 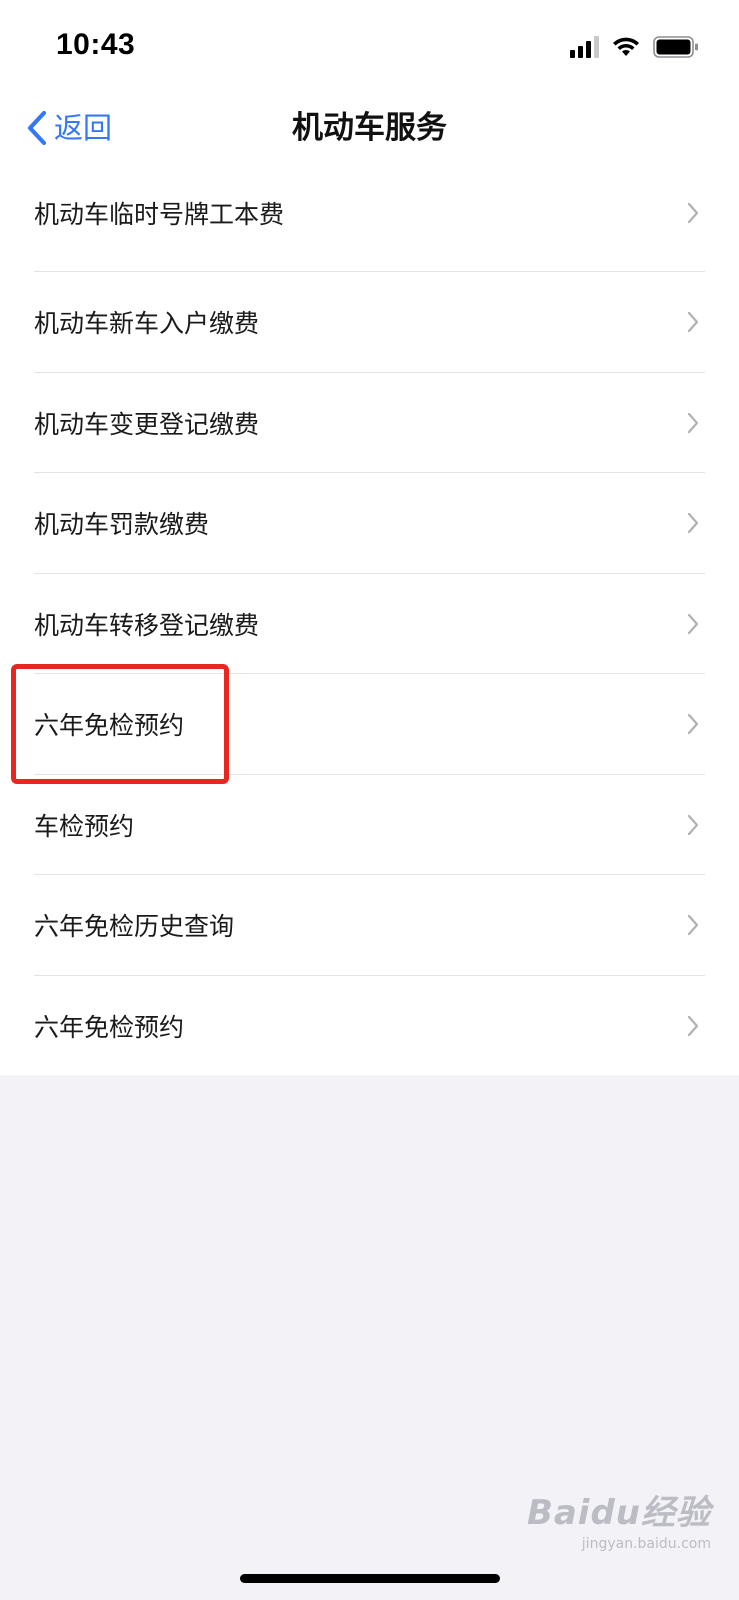 What do you see at coordinates (96, 44) in the screenshot?
I see `status-time: 10:43` at bounding box center [96, 44].